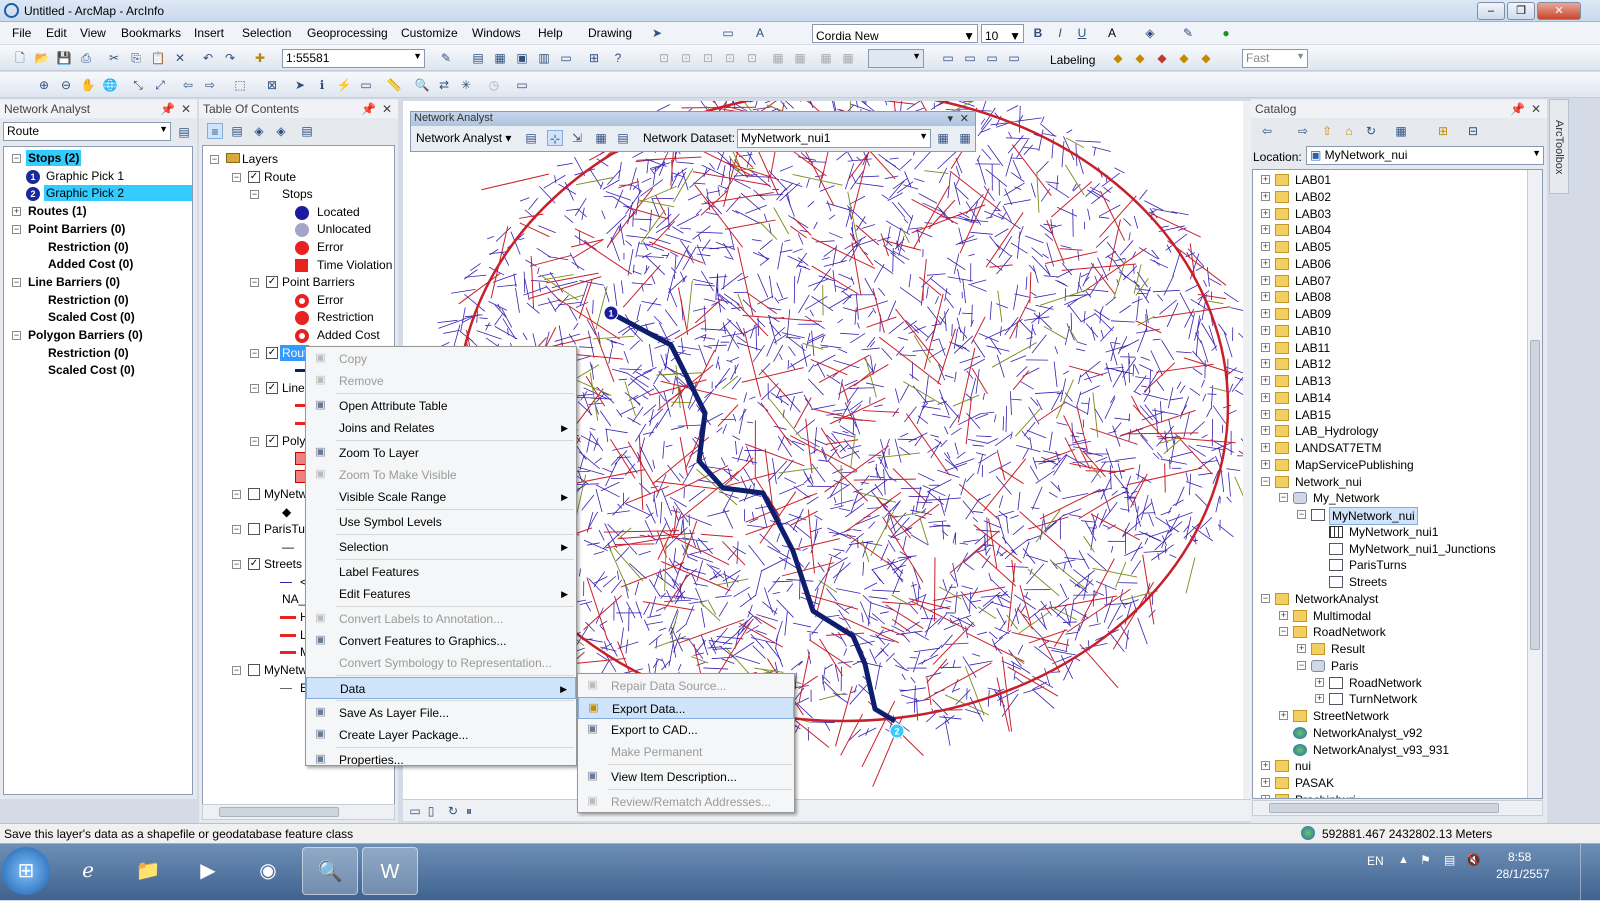 The image size is (1600, 901). Describe the element at coordinates (1140, 58) in the screenshot. I see `label-priority-icon: ◆` at that location.